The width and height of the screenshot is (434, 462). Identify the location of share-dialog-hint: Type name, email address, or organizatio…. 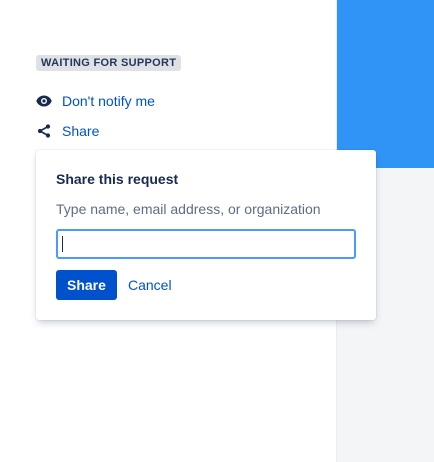
(188, 209).